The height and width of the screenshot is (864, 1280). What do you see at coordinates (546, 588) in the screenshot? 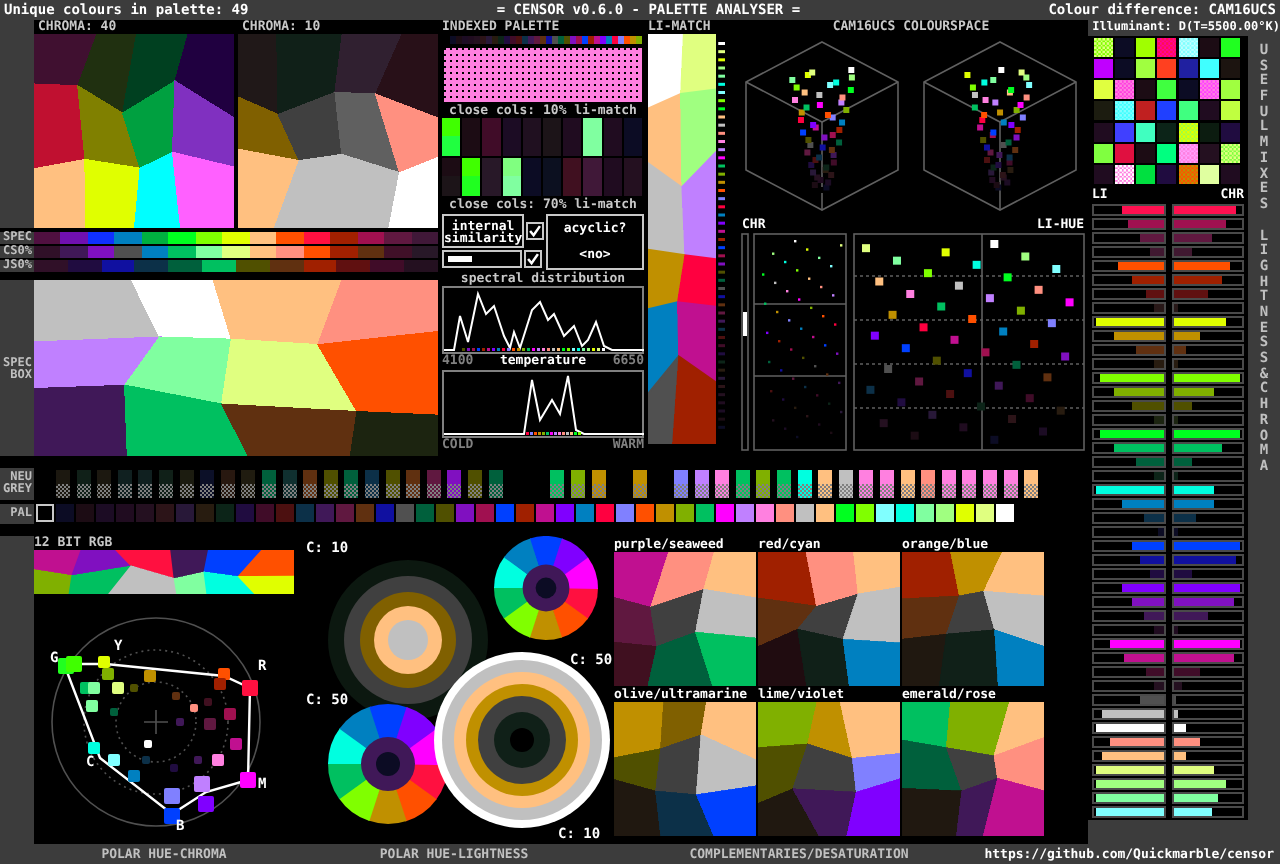
I see `colour-wheel-drawing` at bounding box center [546, 588].